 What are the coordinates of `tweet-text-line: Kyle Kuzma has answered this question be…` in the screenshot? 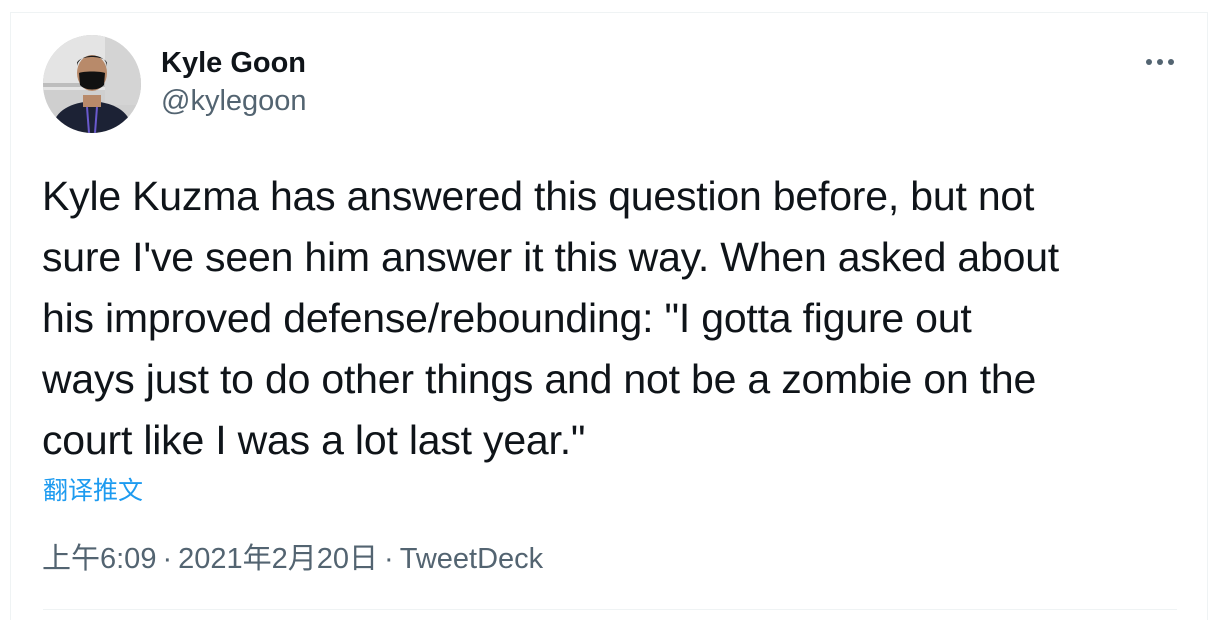 It's located at (538, 196).